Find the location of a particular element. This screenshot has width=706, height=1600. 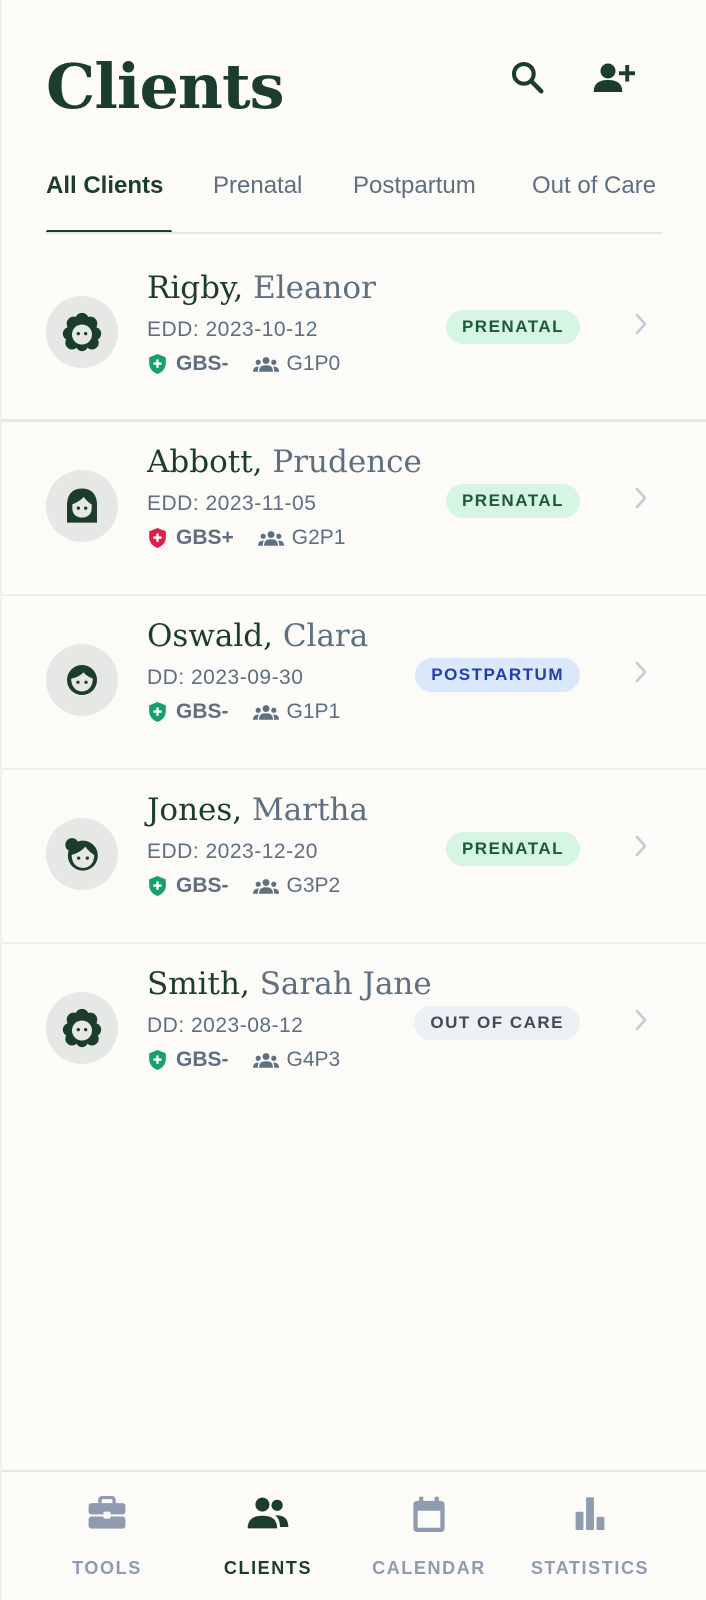

client-meta: GBS- G3P2 is located at coordinates (244, 886).